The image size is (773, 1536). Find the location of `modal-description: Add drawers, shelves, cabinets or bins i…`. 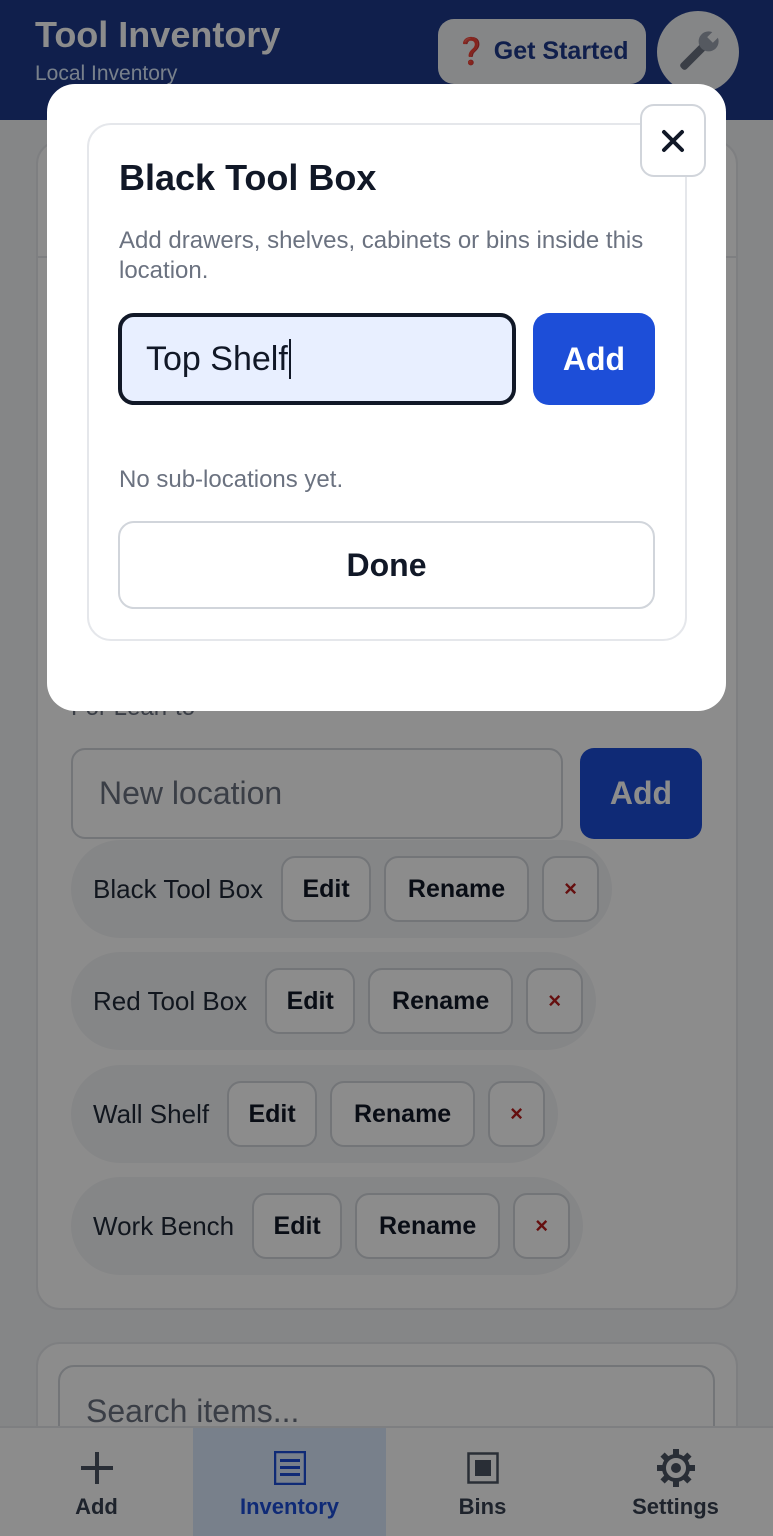

modal-description: Add drawers, shelves, cabinets or bins i… is located at coordinates (381, 255).